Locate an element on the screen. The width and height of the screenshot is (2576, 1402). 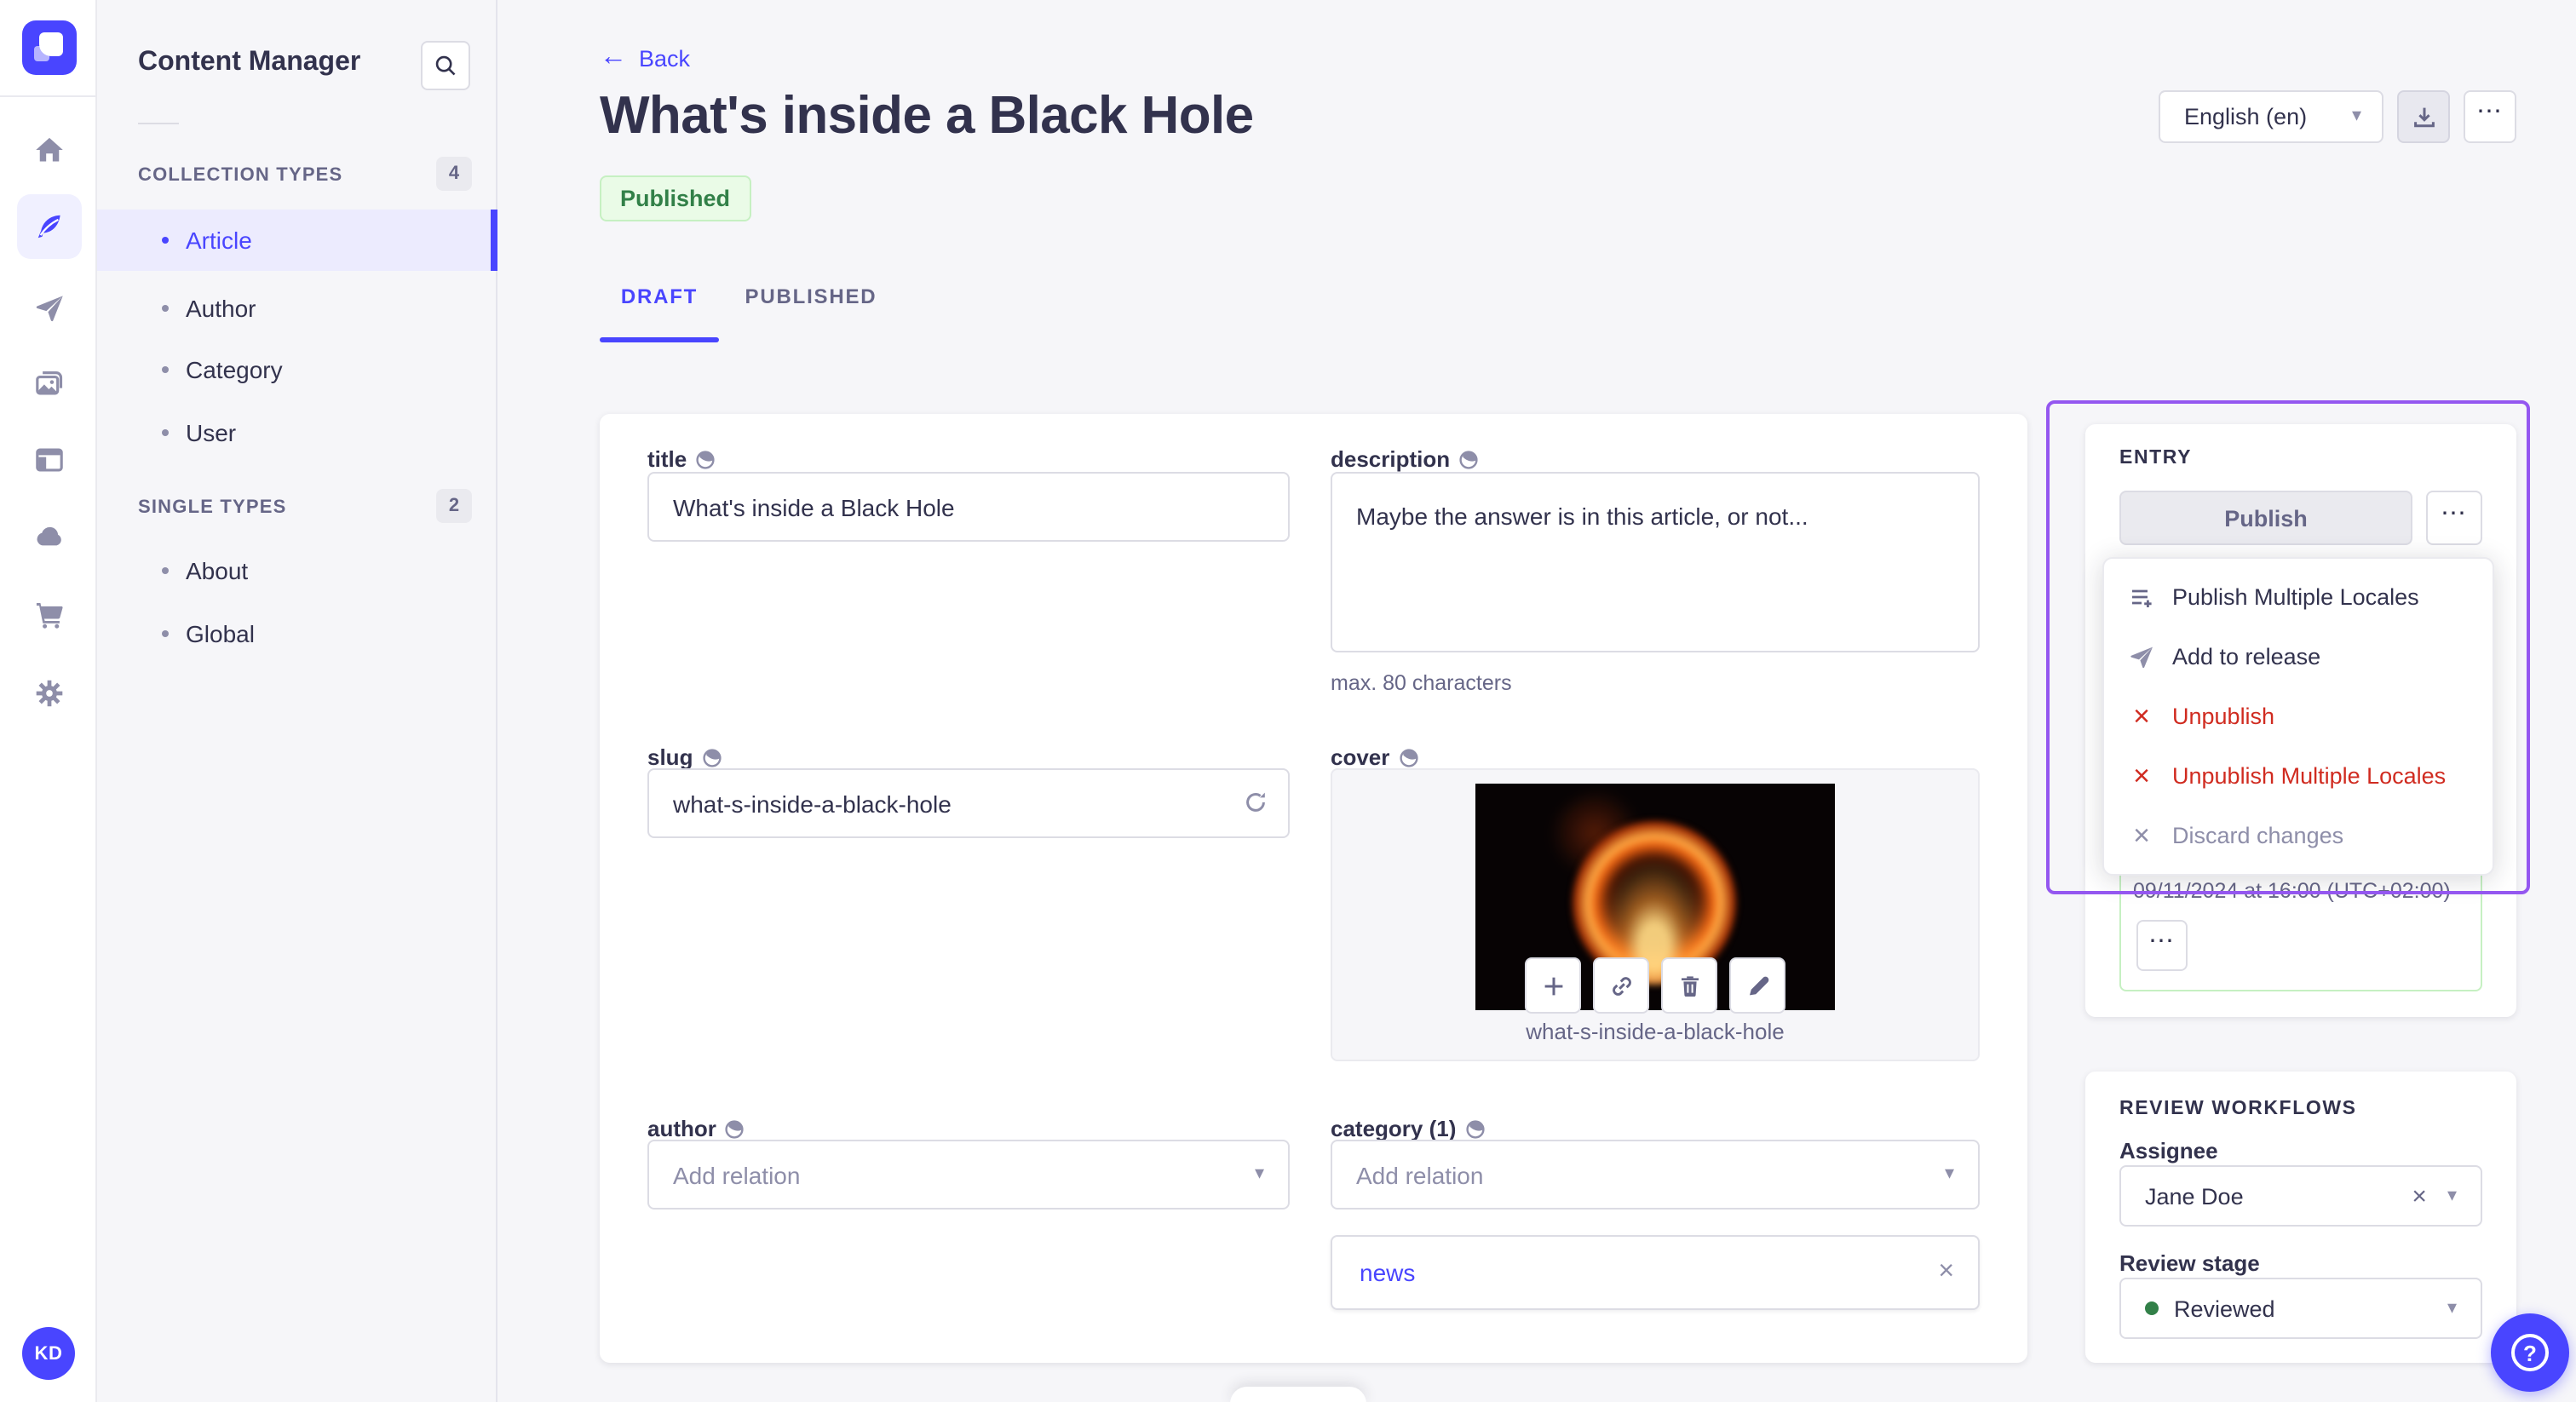
strapi-logo is located at coordinates (50, 47).